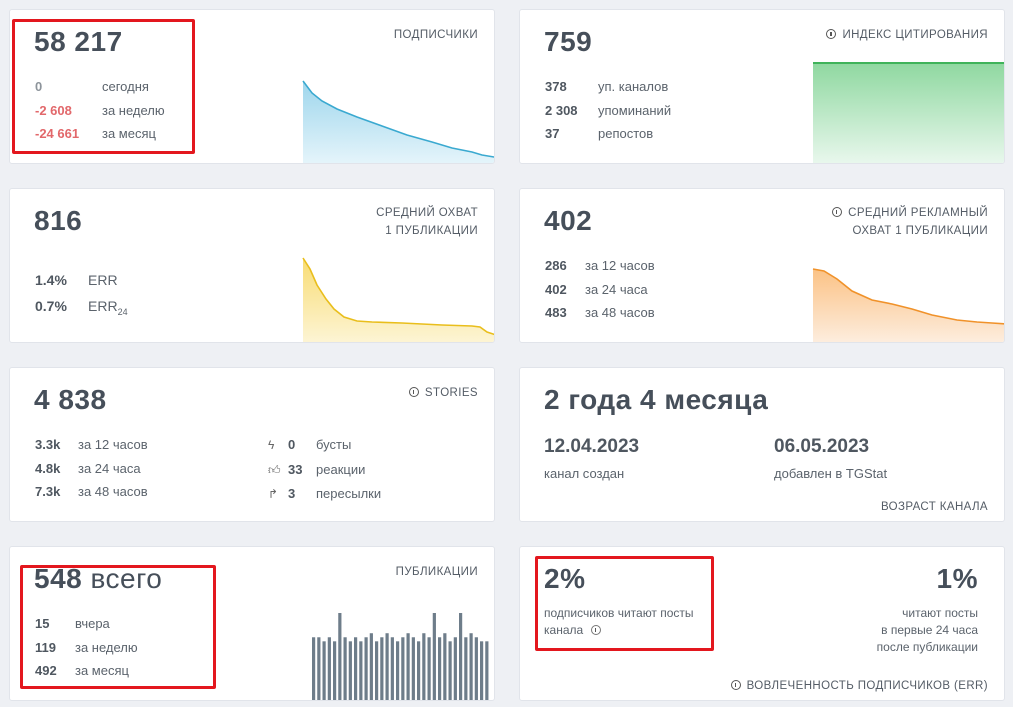  What do you see at coordinates (88, 468) in the screenshot?
I see `stat-row-24h: 4.8k за 24 часа` at bounding box center [88, 468].